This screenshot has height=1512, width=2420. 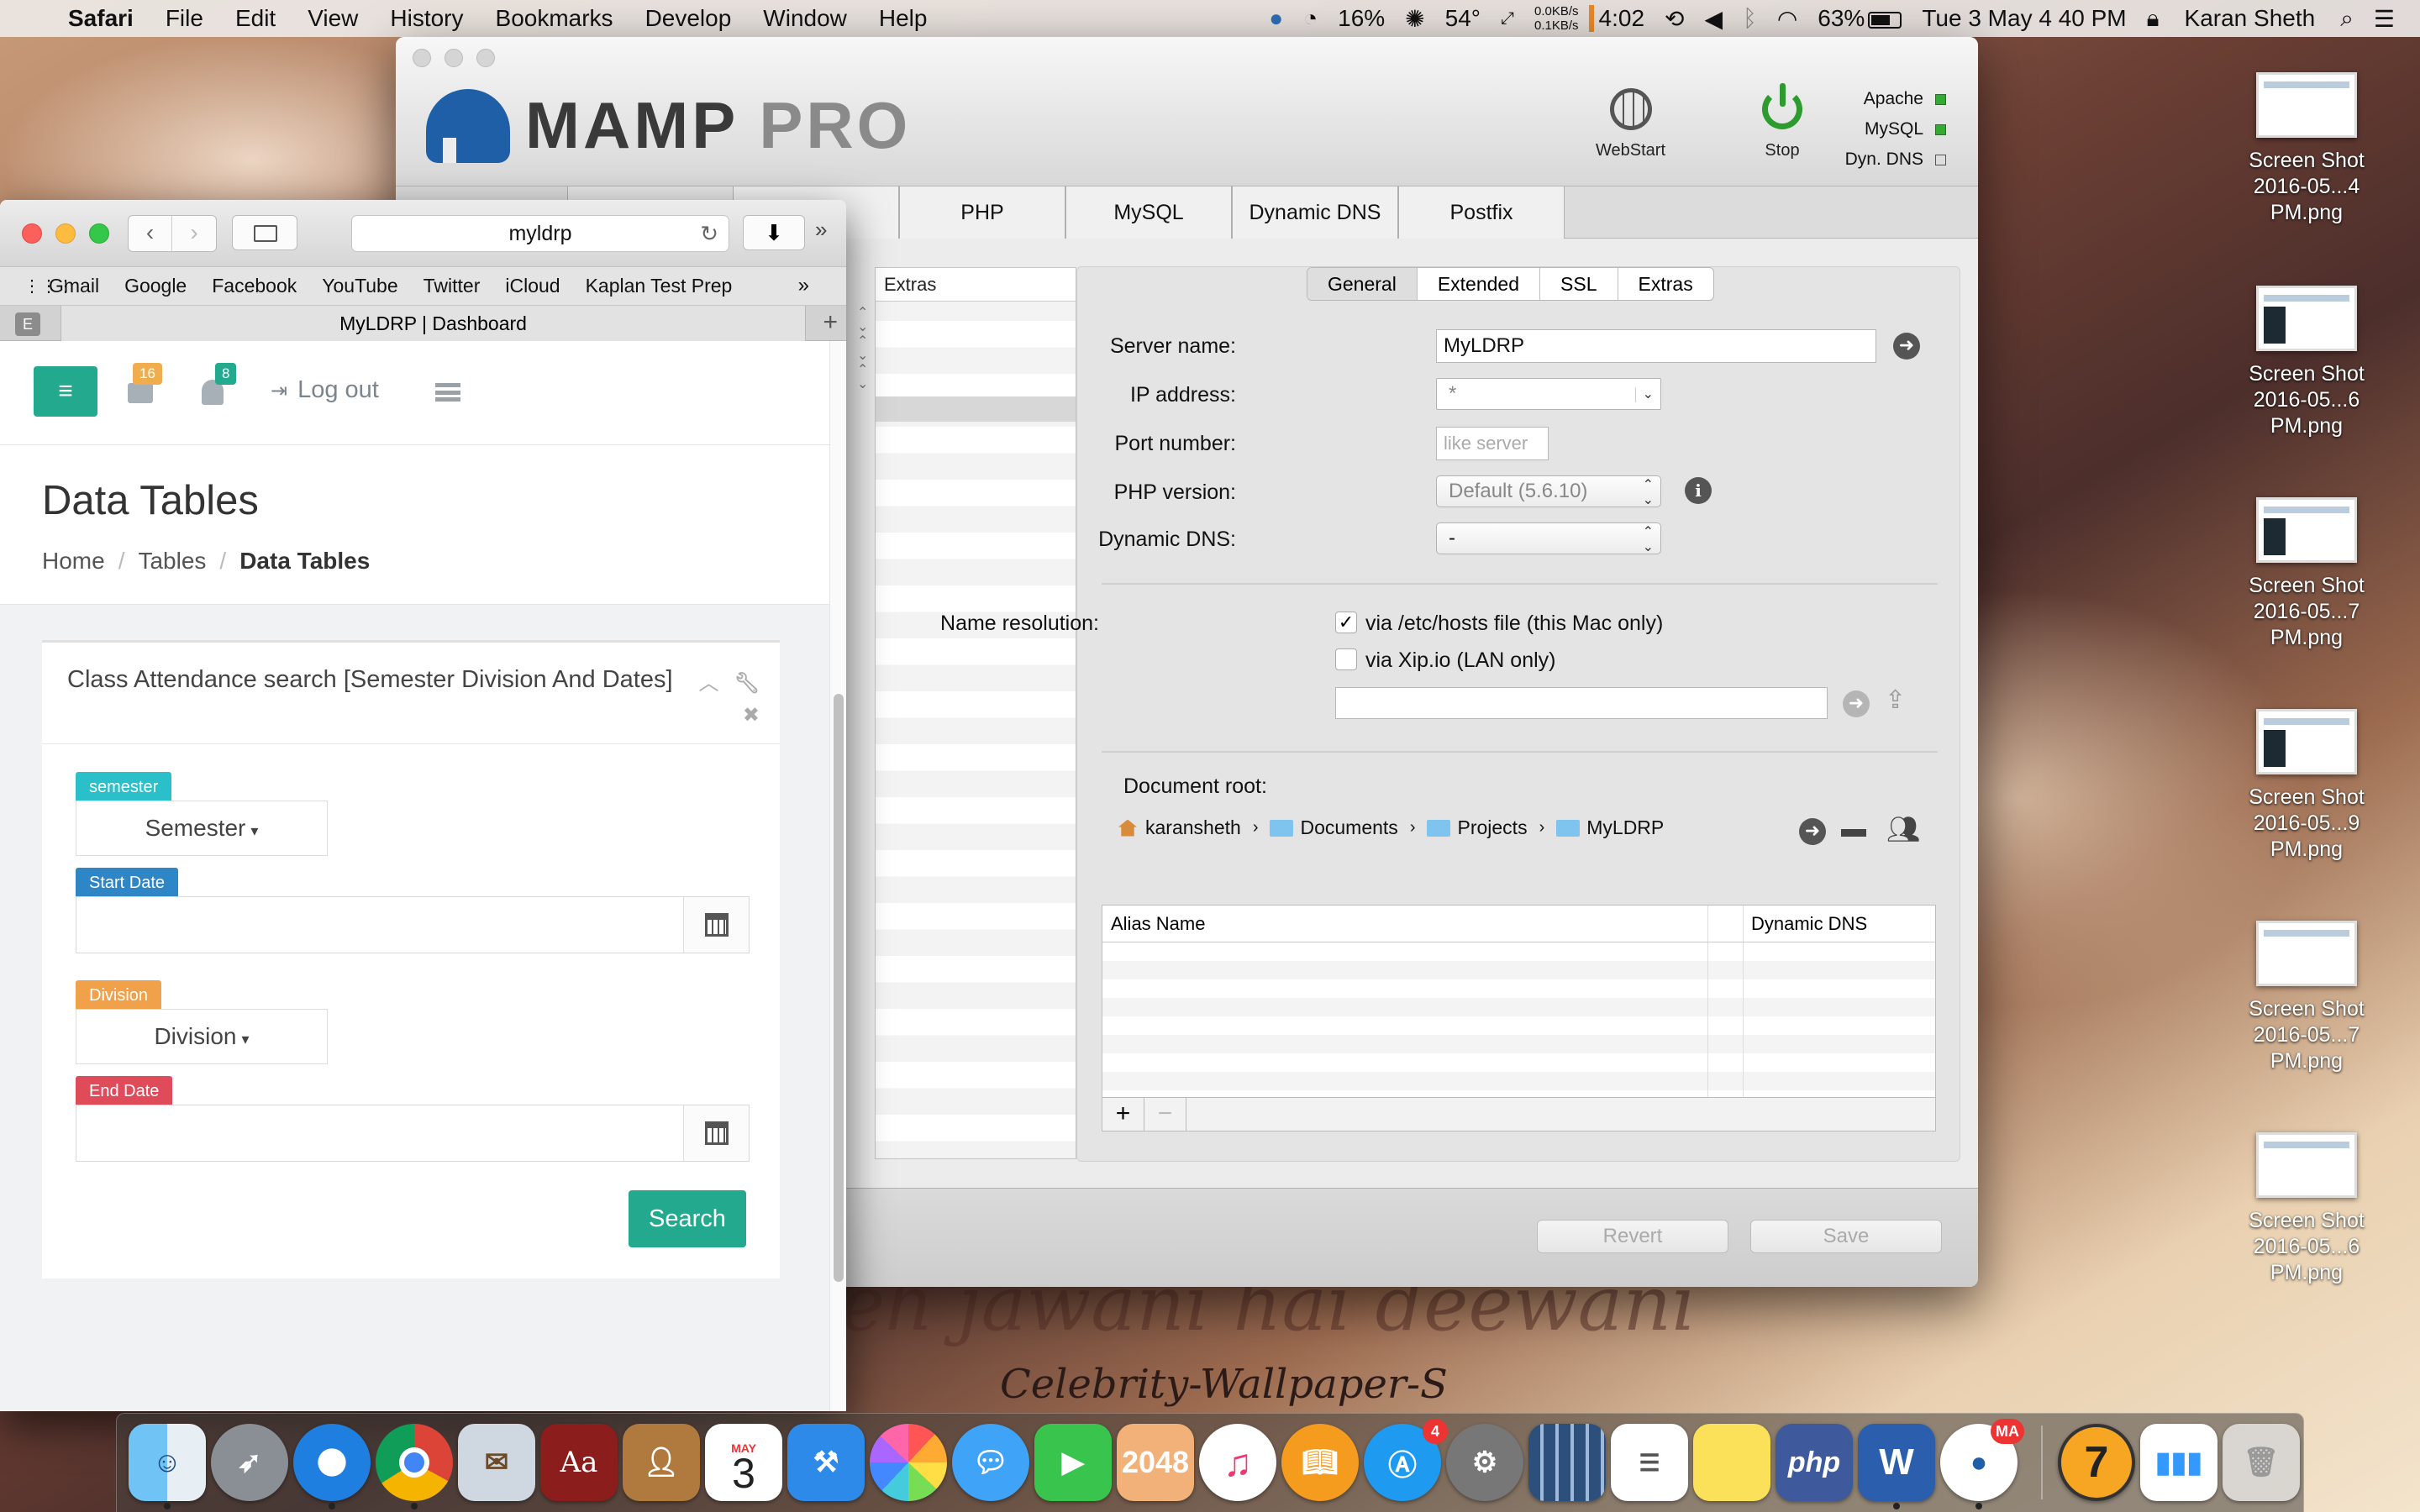 What do you see at coordinates (65, 391) in the screenshot?
I see `menu-toggle-button: ≡` at bounding box center [65, 391].